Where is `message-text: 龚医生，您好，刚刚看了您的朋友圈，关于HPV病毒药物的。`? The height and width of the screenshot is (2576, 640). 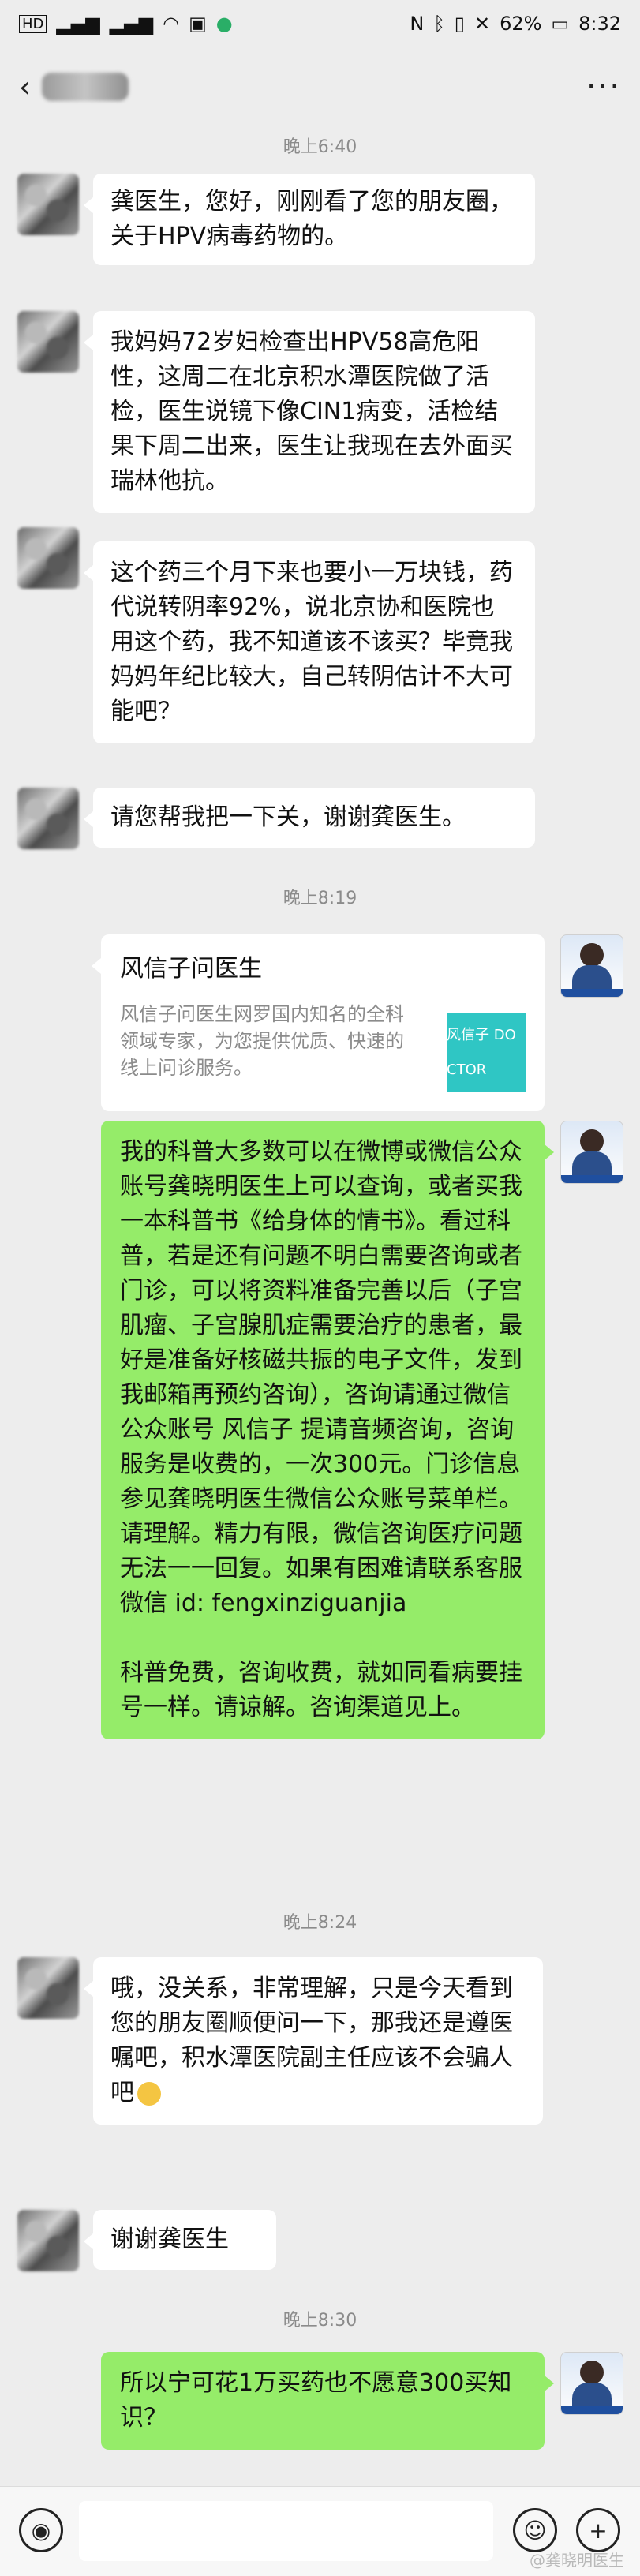 message-text: 龚医生，您好，刚刚看了您的朋友圈，关于HPV病毒药物的。 is located at coordinates (311, 219).